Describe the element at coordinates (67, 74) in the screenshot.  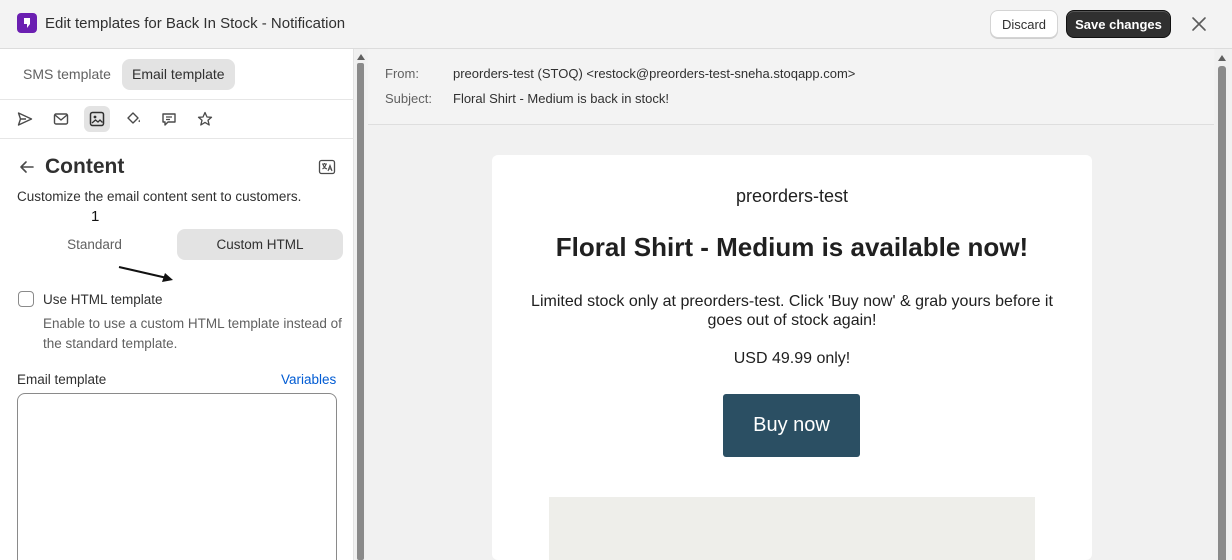
I see `tab-sms-template: SMS template` at that location.